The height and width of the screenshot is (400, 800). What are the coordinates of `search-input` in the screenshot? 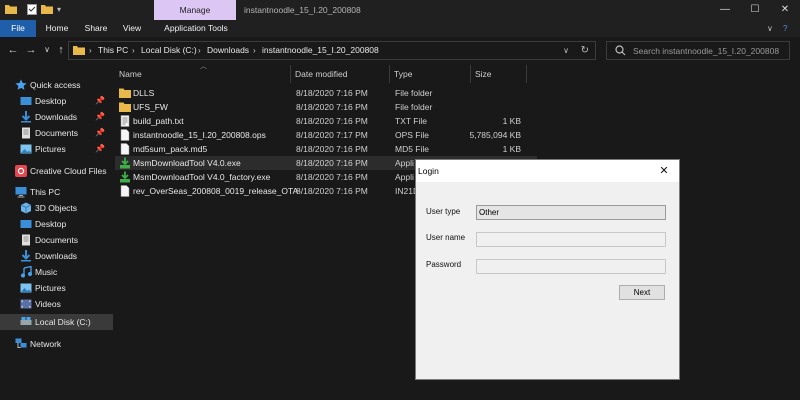 It's located at (708, 50).